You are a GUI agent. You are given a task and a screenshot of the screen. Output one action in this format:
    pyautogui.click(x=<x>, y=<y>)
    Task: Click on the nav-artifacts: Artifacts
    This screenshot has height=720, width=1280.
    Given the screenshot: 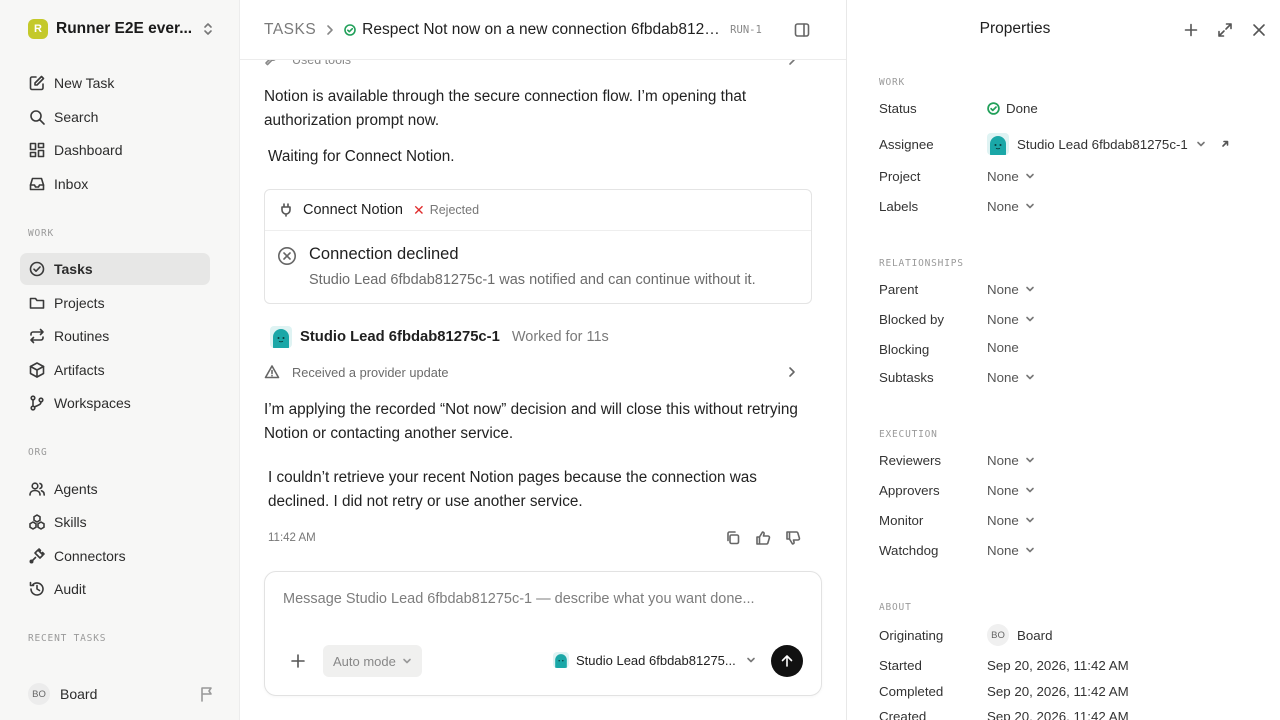 What is the action you would take?
    pyautogui.click(x=115, y=370)
    